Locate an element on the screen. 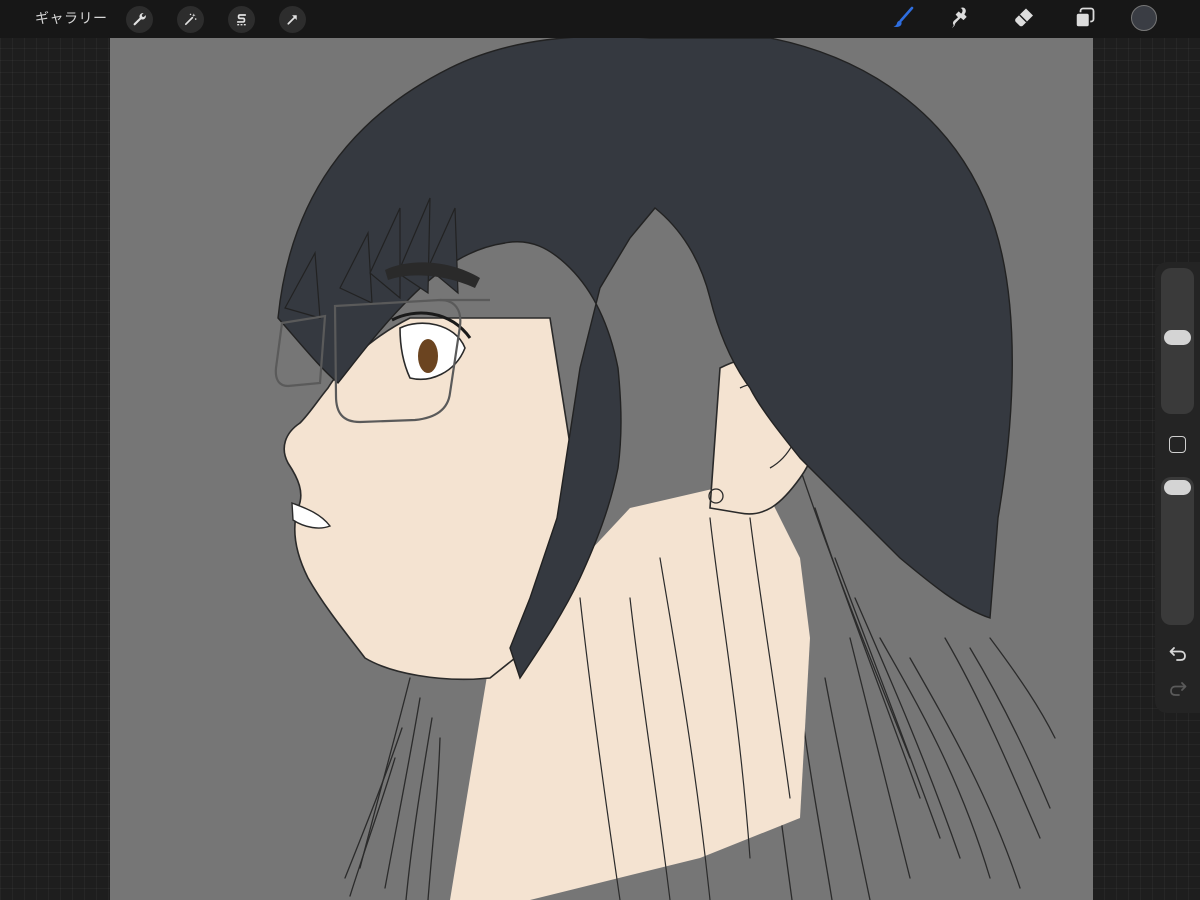 The width and height of the screenshot is (1200, 900). eraser-tool-button is located at coordinates (1023, 20).